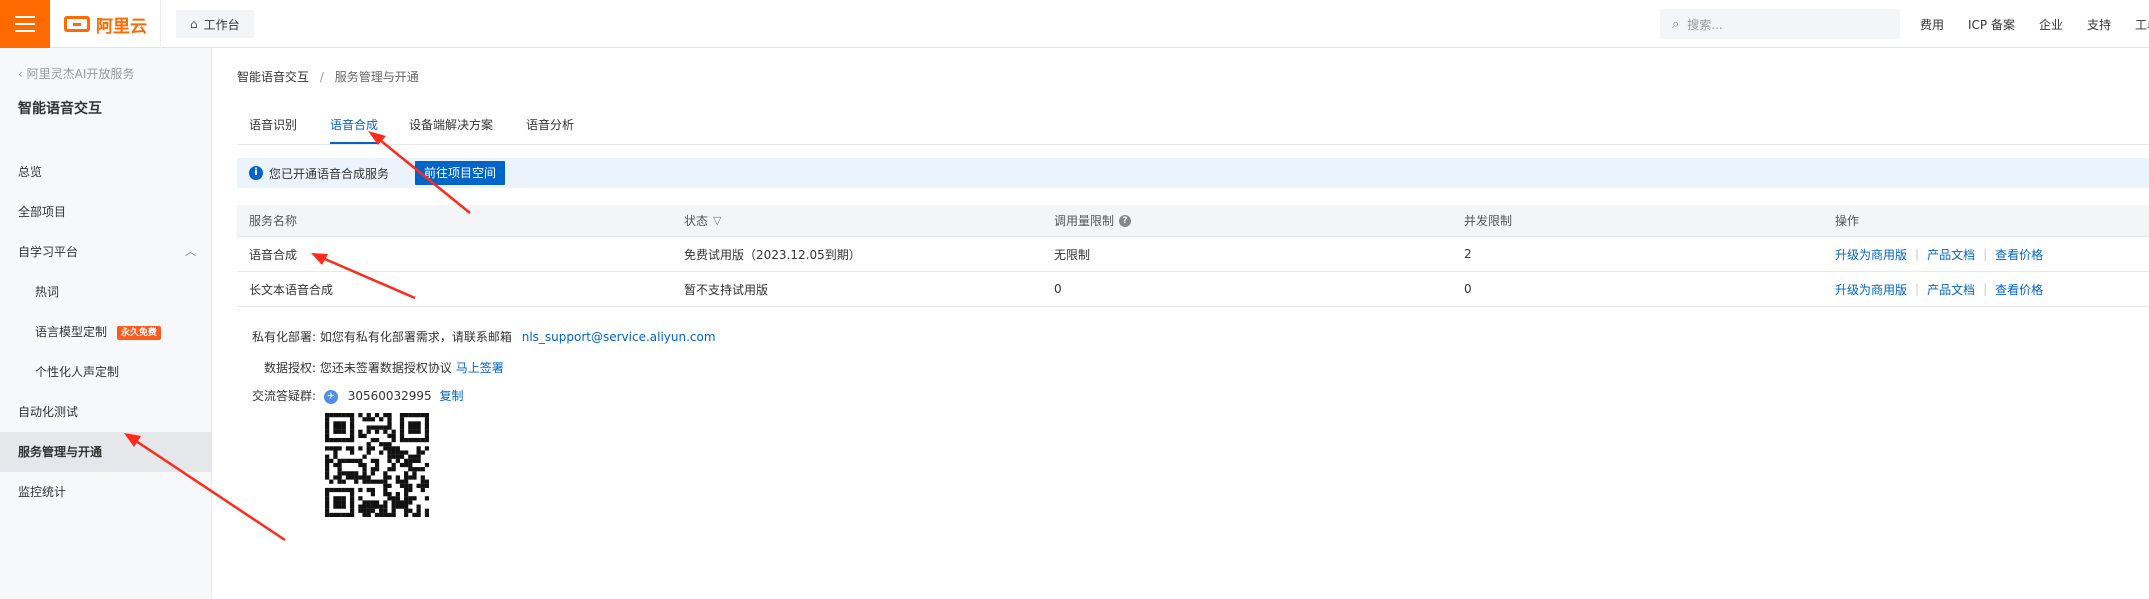  What do you see at coordinates (42, 212) in the screenshot?
I see `sidebar-item-label: 全部项目` at bounding box center [42, 212].